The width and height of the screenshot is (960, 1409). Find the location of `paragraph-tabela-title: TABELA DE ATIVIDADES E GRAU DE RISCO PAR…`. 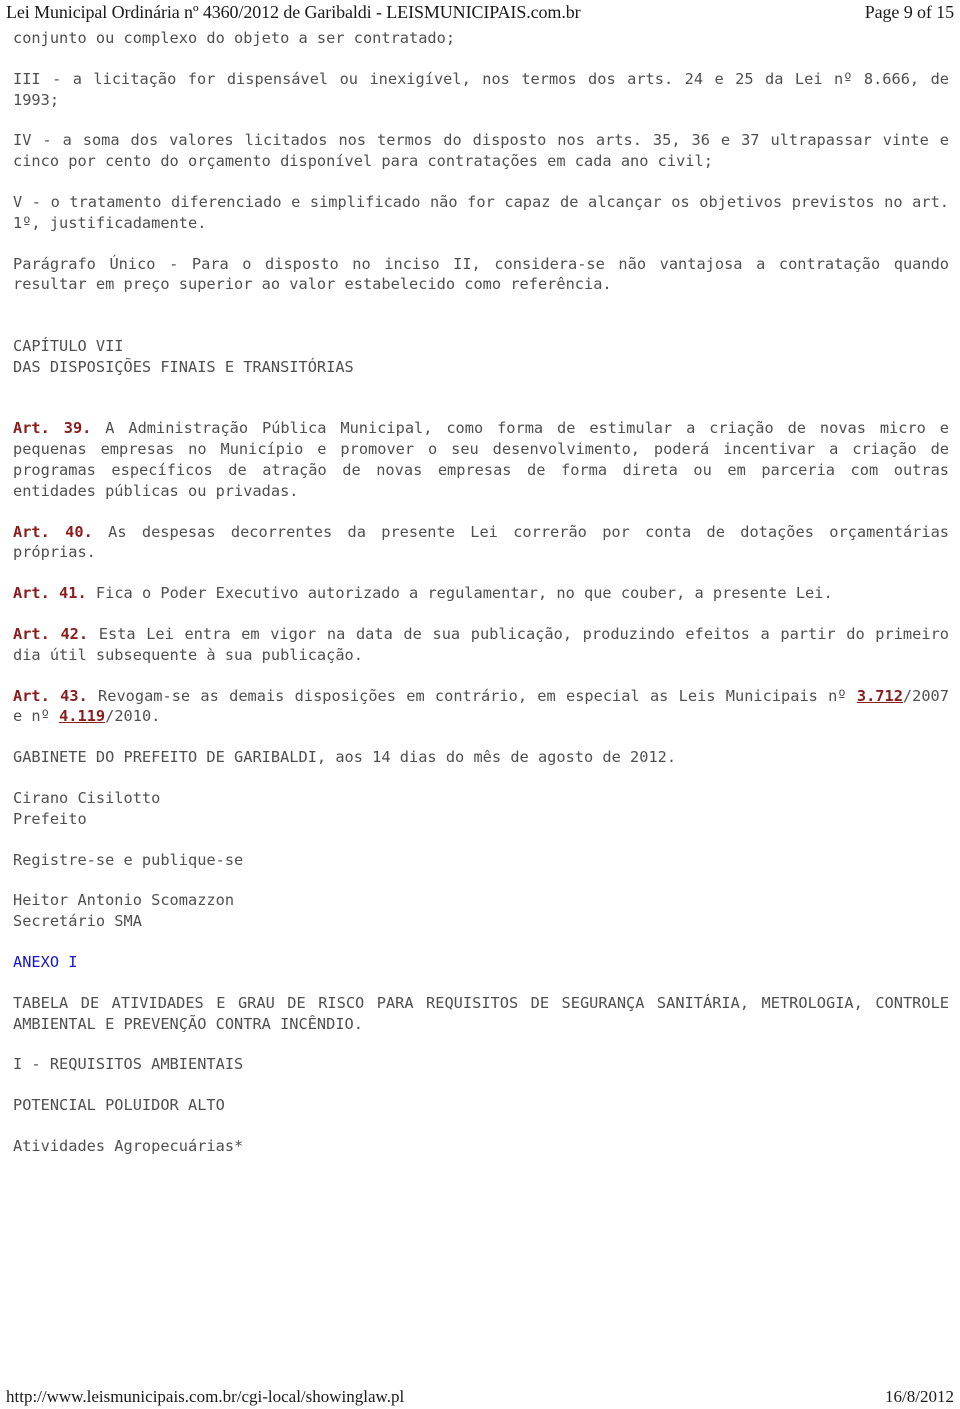

paragraph-tabela-title: TABELA DE ATIVIDADES E GRAU DE RISCO PAR… is located at coordinates (481, 1013).